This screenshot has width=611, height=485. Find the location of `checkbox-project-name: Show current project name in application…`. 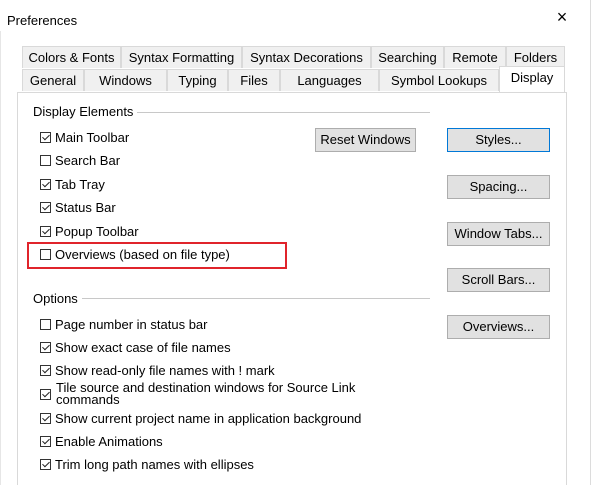

checkbox-project-name: Show current project name in application… is located at coordinates (200, 418).